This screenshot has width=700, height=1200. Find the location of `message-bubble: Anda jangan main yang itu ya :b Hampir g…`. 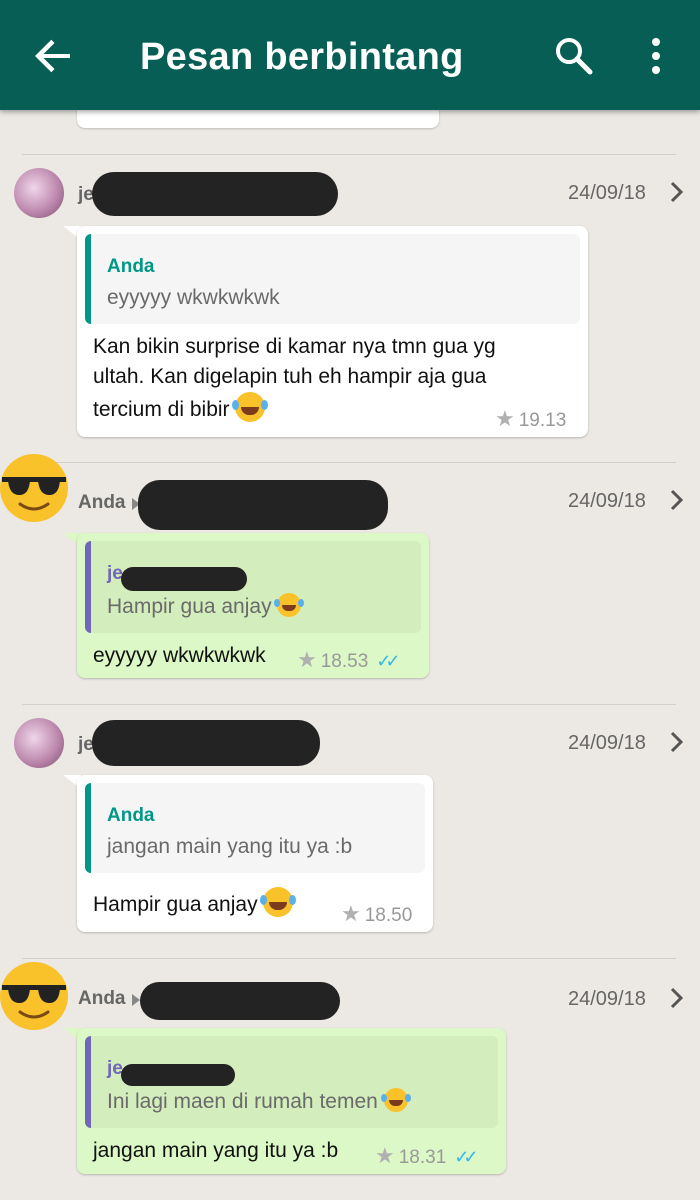

message-bubble: Anda jangan main yang itu ya :b Hampir g… is located at coordinates (255, 853).